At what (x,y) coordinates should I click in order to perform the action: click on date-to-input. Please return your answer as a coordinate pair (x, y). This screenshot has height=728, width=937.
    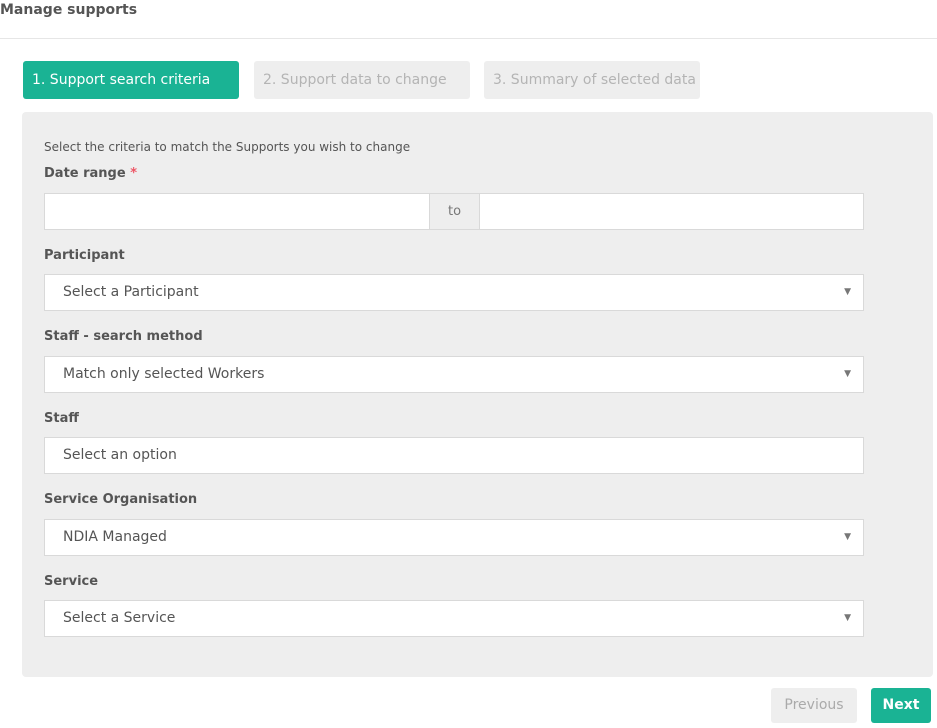
    Looking at the image, I should click on (671, 211).